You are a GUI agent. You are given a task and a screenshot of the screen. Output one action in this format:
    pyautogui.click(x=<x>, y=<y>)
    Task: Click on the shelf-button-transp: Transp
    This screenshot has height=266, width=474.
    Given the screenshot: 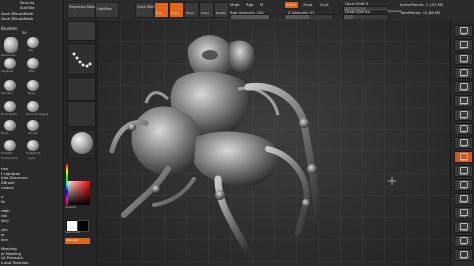 What is the action you would take?
    pyautogui.click(x=463, y=227)
    